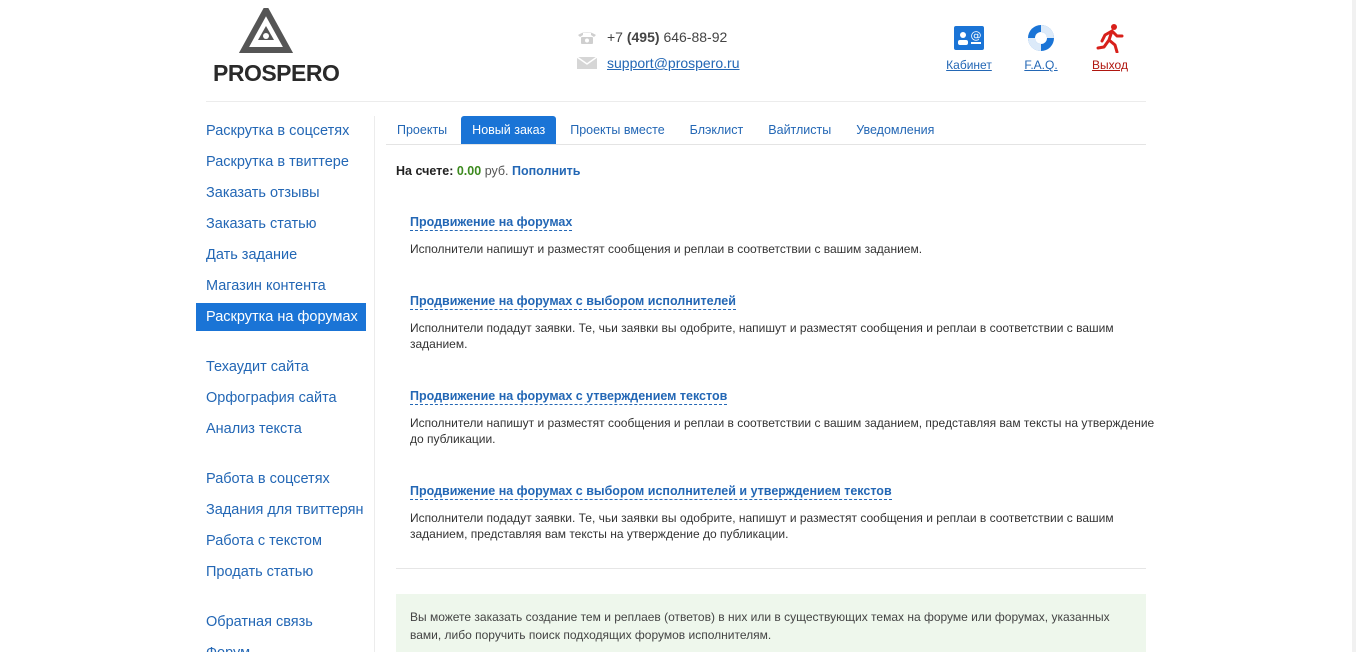  Describe the element at coordinates (676, 101) in the screenshot. I see `header-divider` at that location.